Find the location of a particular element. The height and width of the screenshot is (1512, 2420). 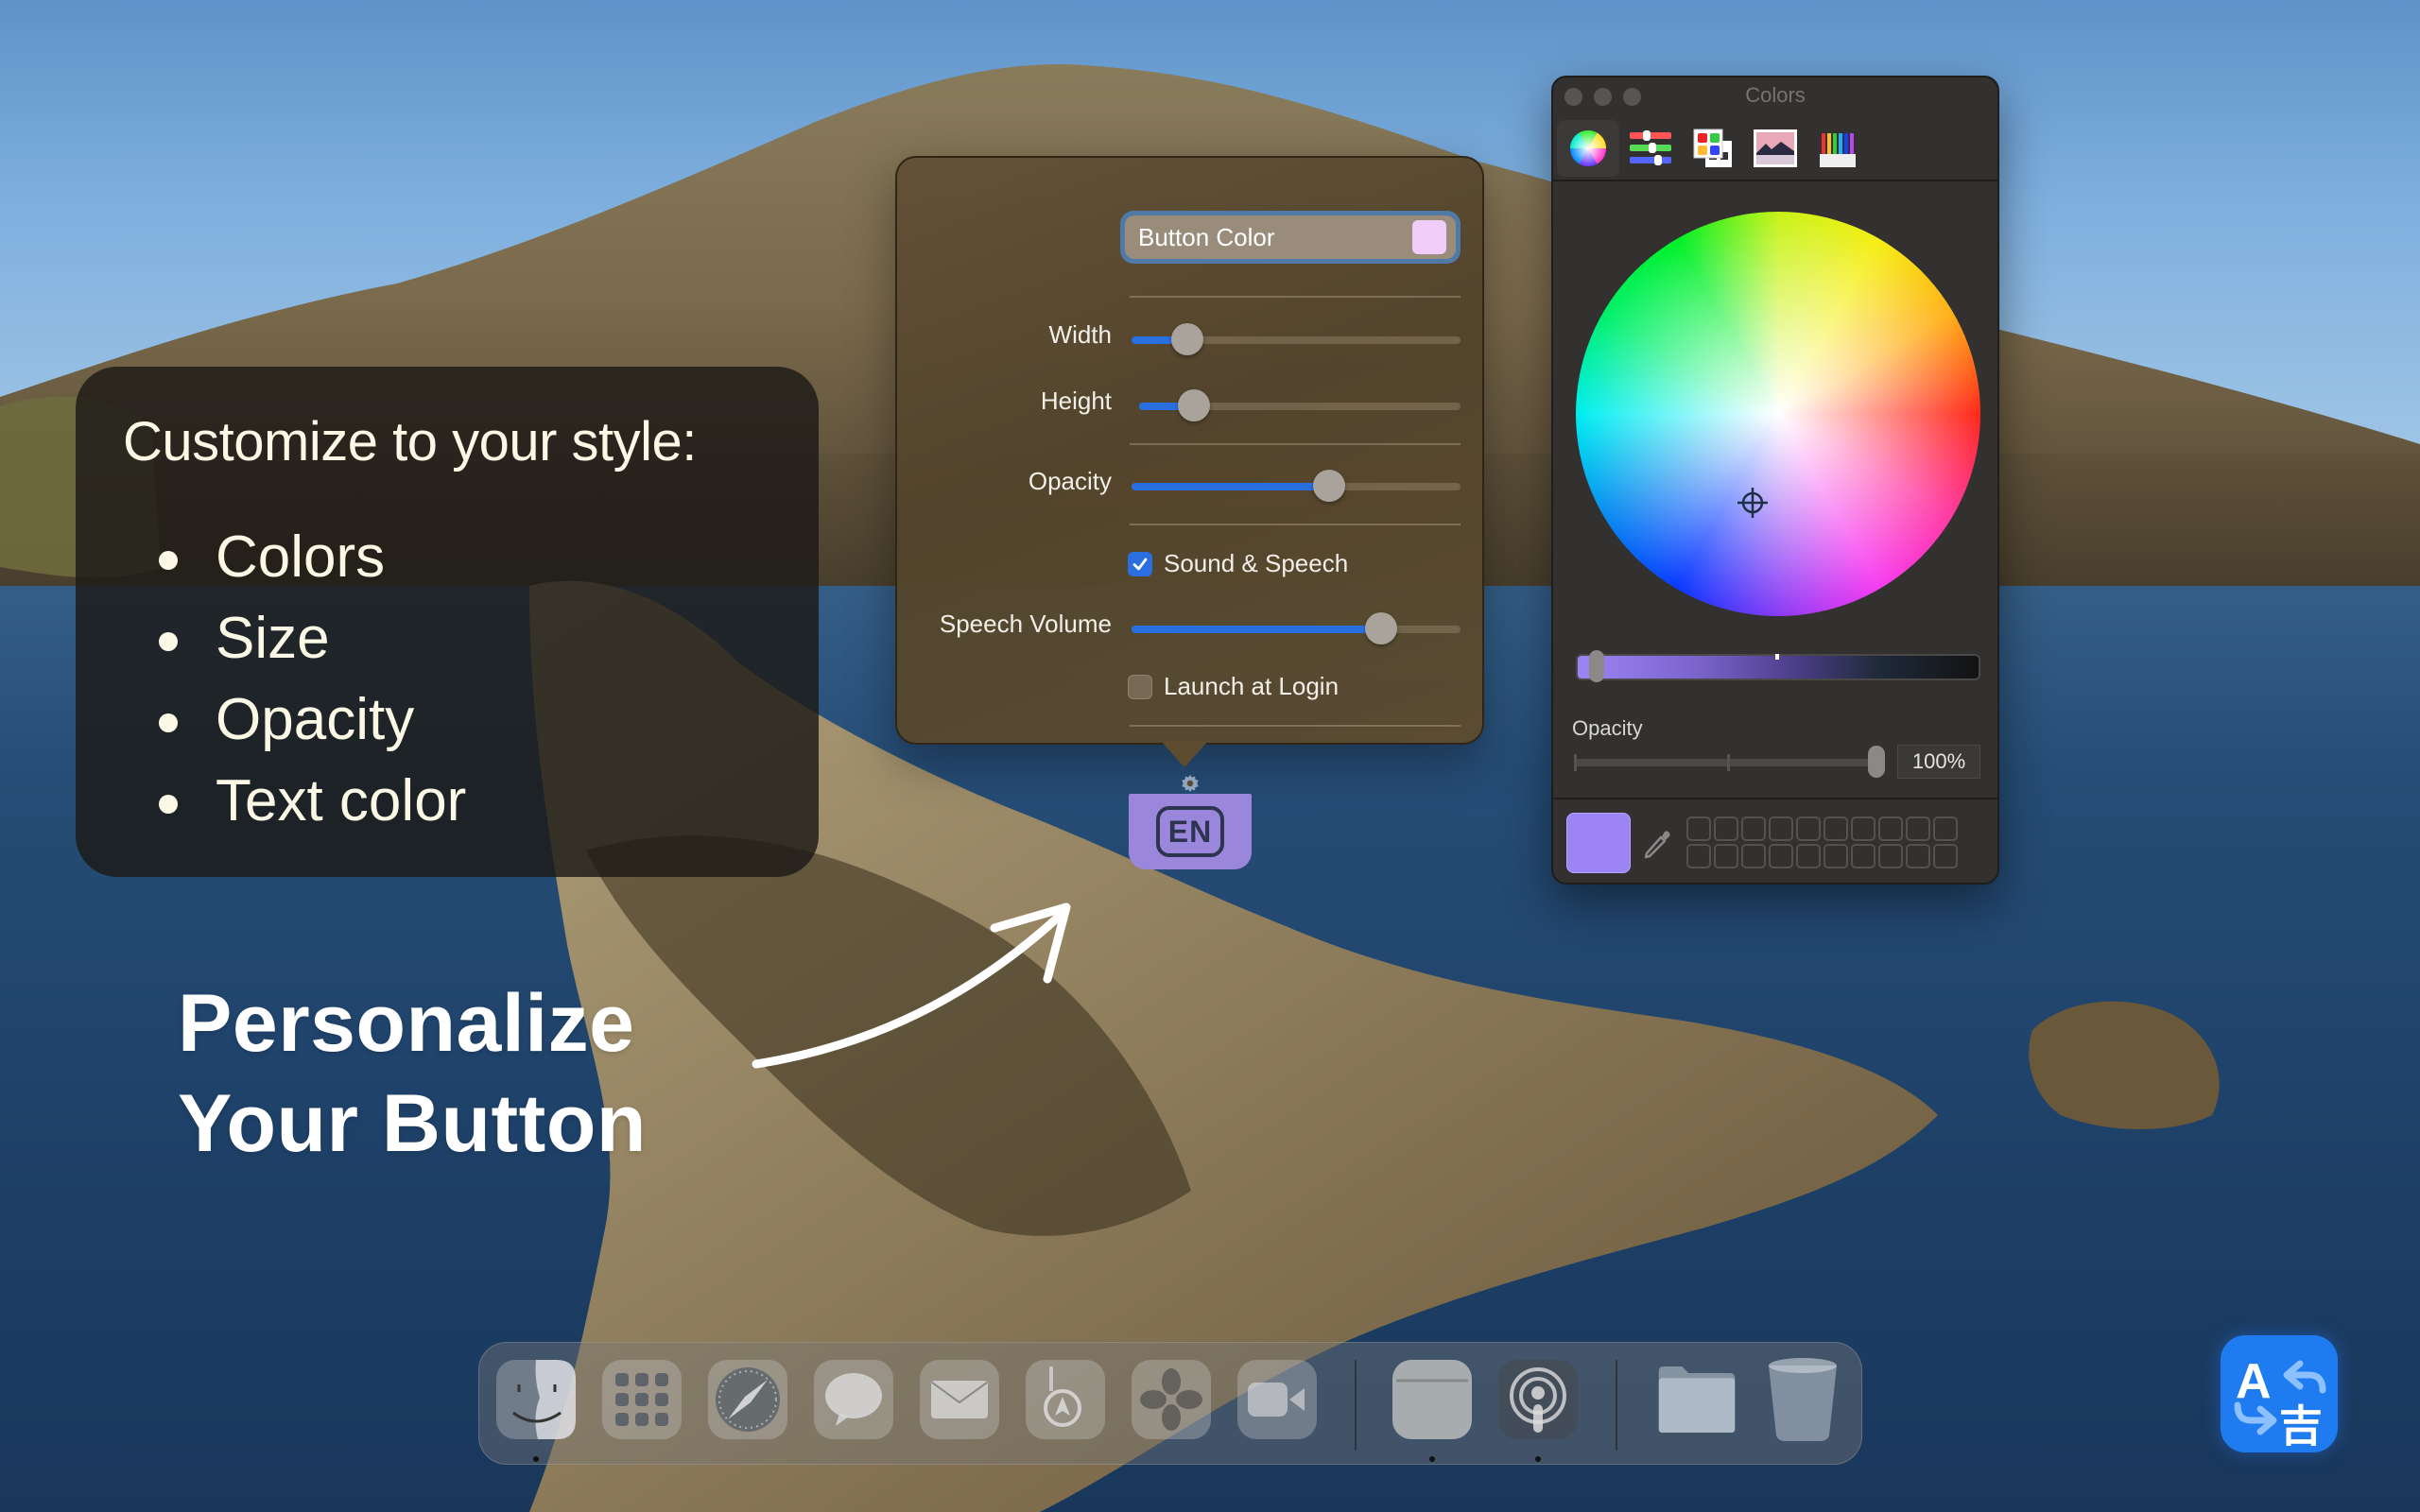

speech-volume-slider is located at coordinates (1296, 628).